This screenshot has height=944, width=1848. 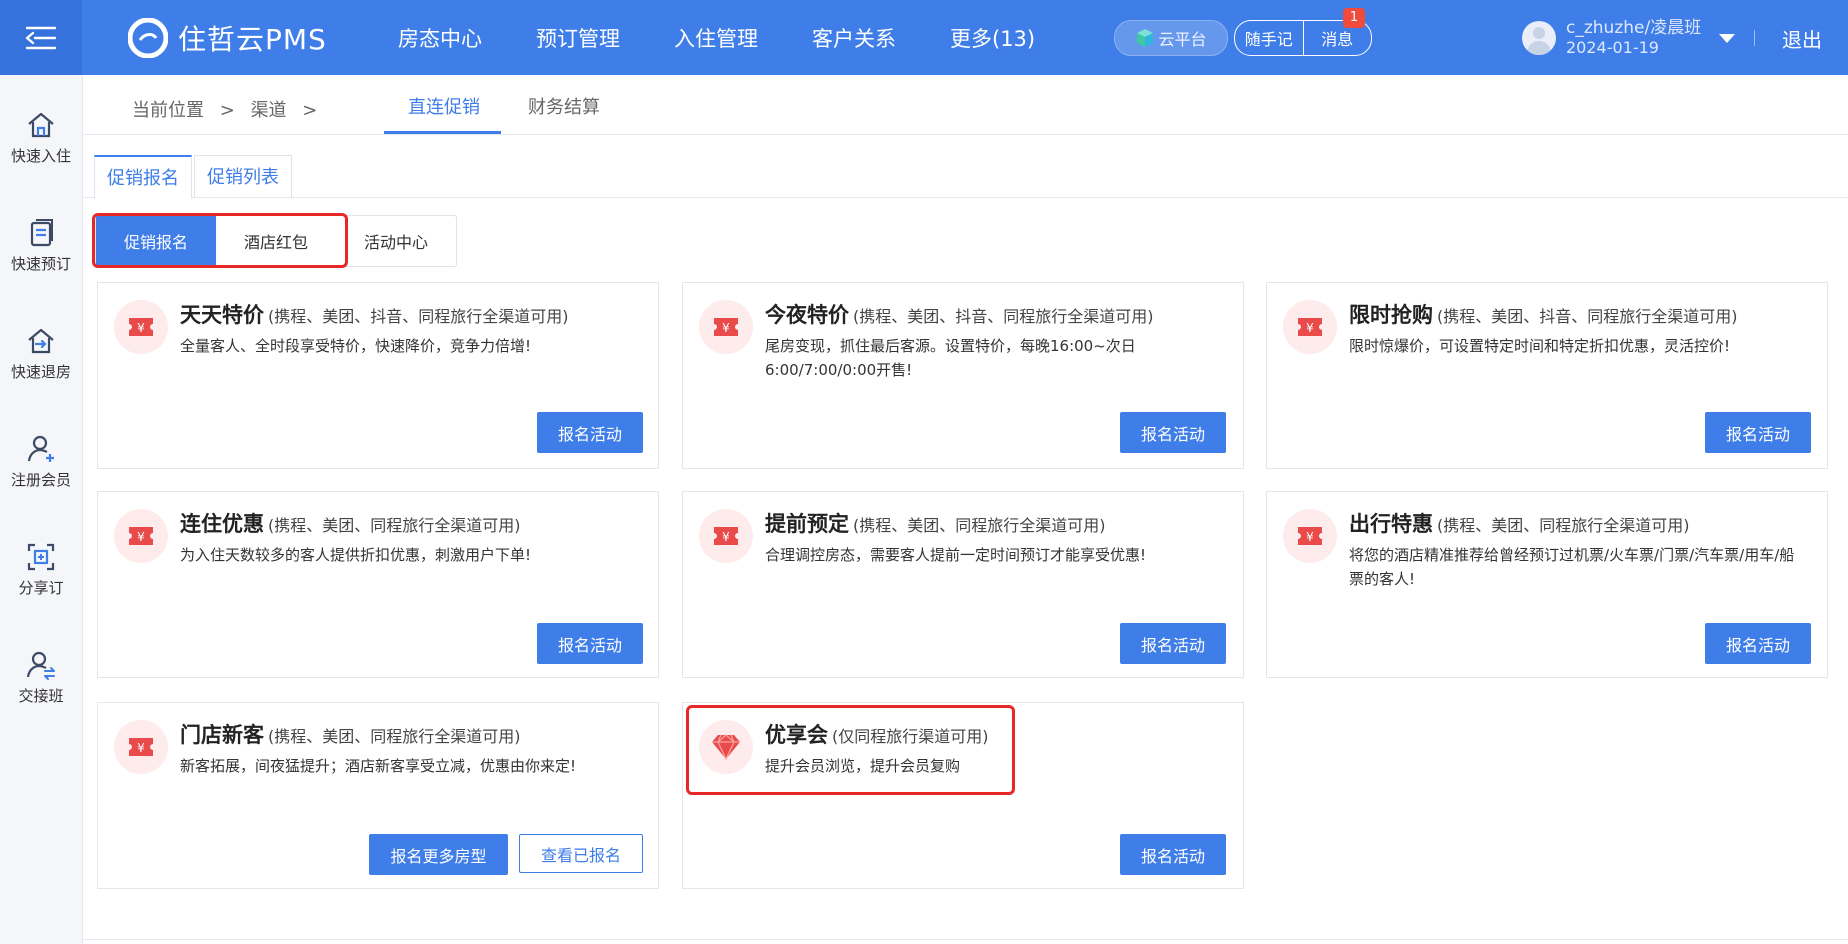 I want to click on handover-icon, so click(x=40, y=665).